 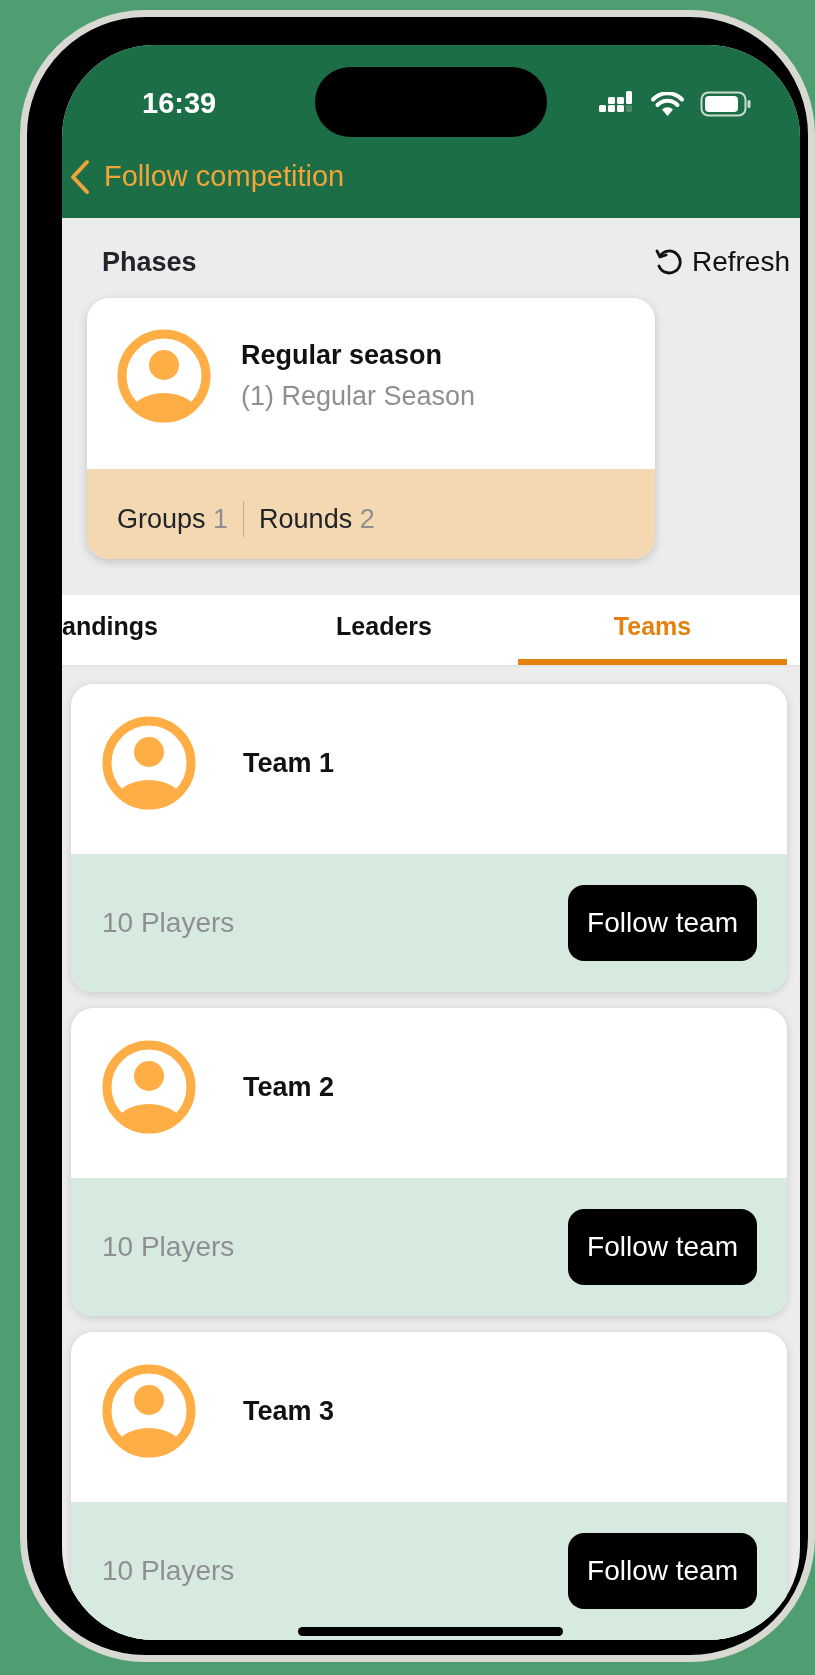 I want to click on status-time: 16:39, so click(x=179, y=104).